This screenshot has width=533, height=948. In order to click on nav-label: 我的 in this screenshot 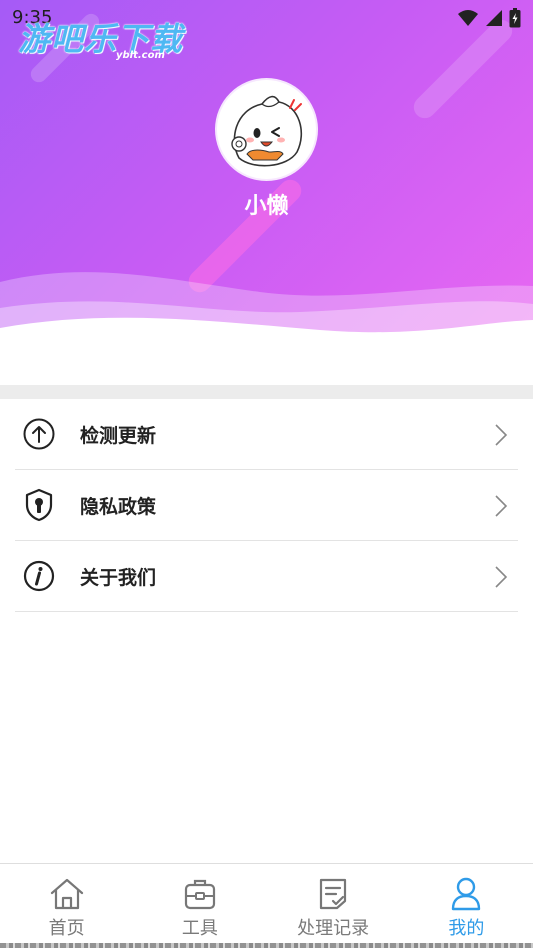, I will do `click(466, 928)`.